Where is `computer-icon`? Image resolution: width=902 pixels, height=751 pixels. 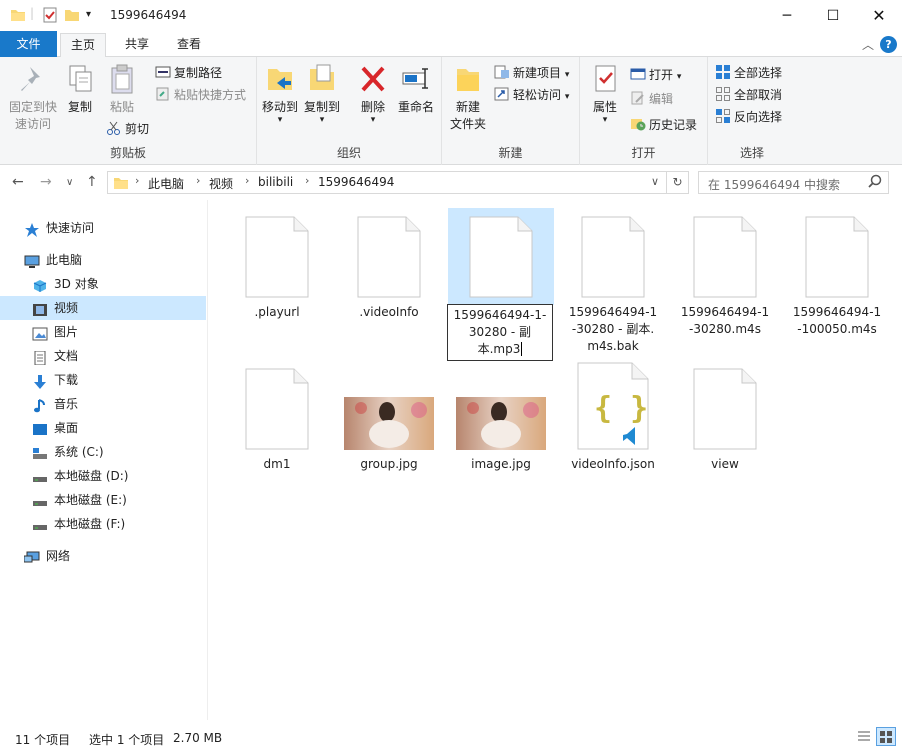
computer-icon is located at coordinates (32, 260).